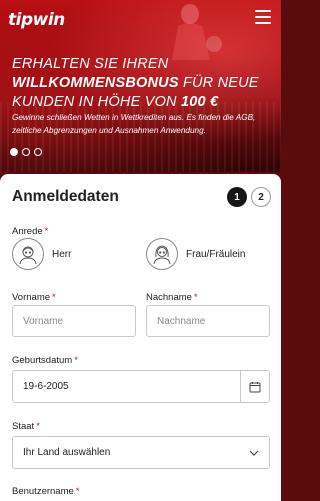 The image size is (320, 501). What do you see at coordinates (46, 231) in the screenshot?
I see `required-mark: *` at bounding box center [46, 231].